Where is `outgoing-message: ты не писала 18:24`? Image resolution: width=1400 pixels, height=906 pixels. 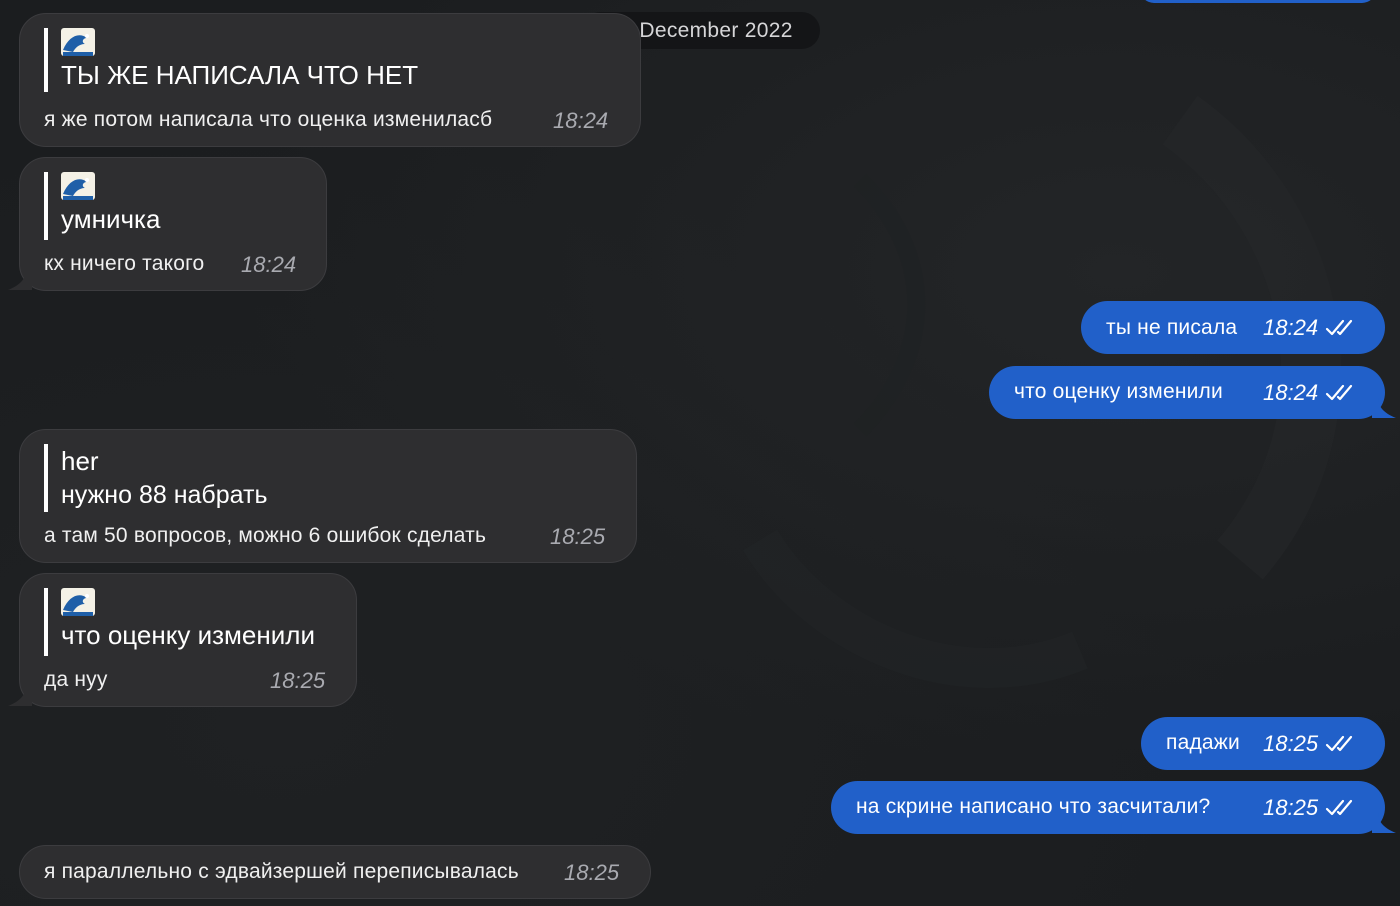
outgoing-message: ты не писала 18:24 is located at coordinates (1233, 327).